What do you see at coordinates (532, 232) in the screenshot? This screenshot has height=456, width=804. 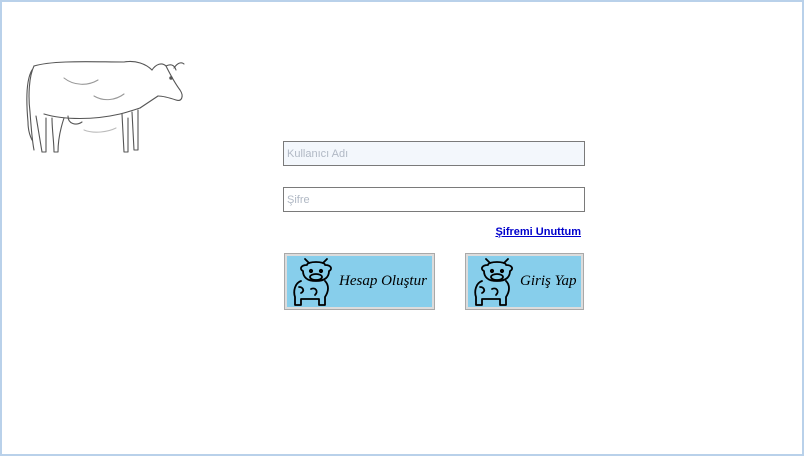 I see `forgot-password-link: Şifremi Unuttum` at bounding box center [532, 232].